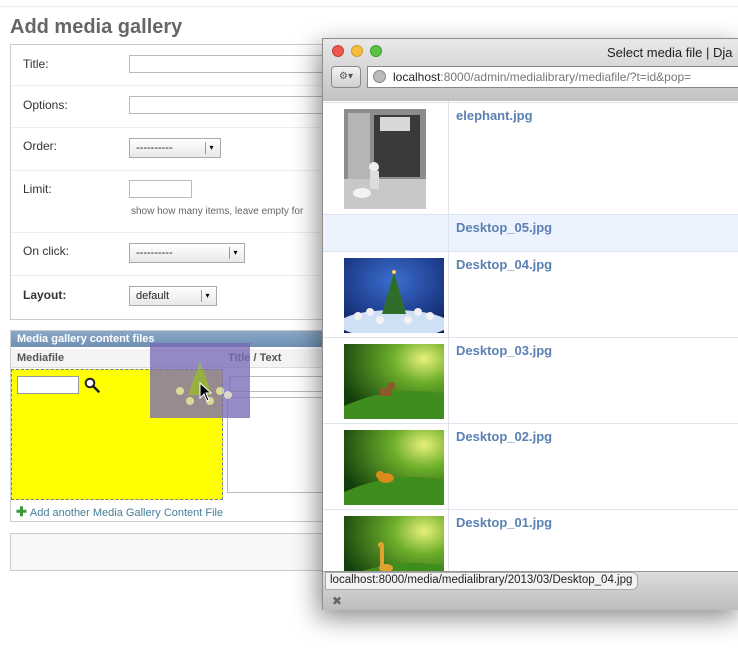 This screenshot has width=738, height=654. I want to click on file-link-desktop-03: Desktop_03.jpg, so click(504, 350).